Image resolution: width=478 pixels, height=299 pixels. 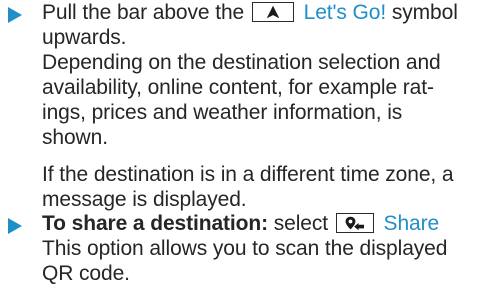 I want to click on lets-go-label: Let's Go!, so click(x=345, y=12).